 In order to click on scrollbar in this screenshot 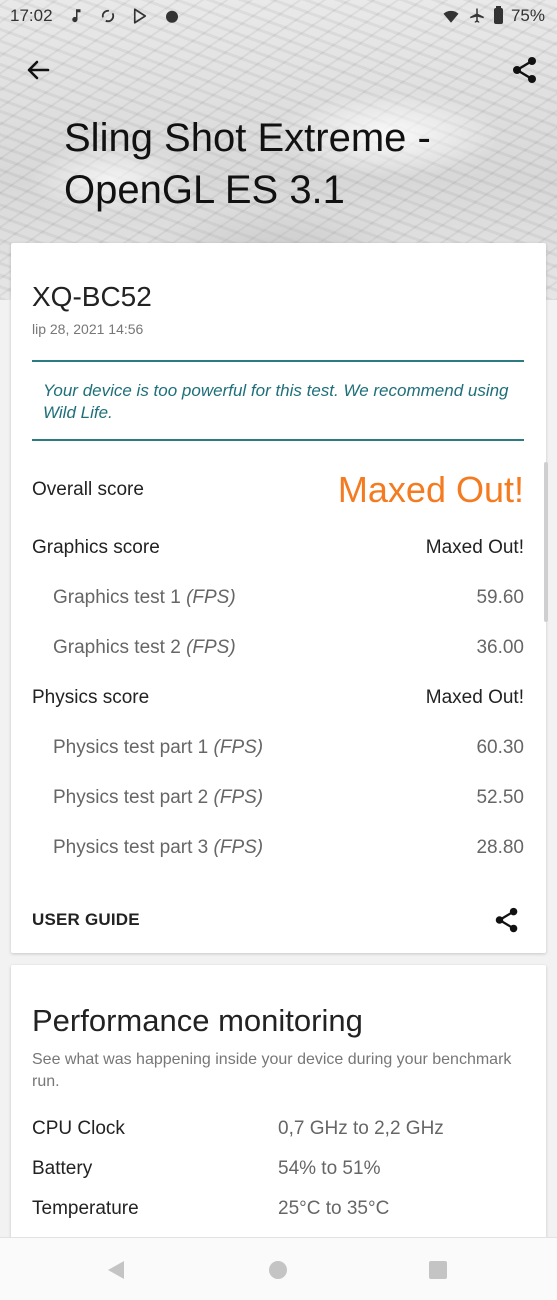, I will do `click(546, 542)`.